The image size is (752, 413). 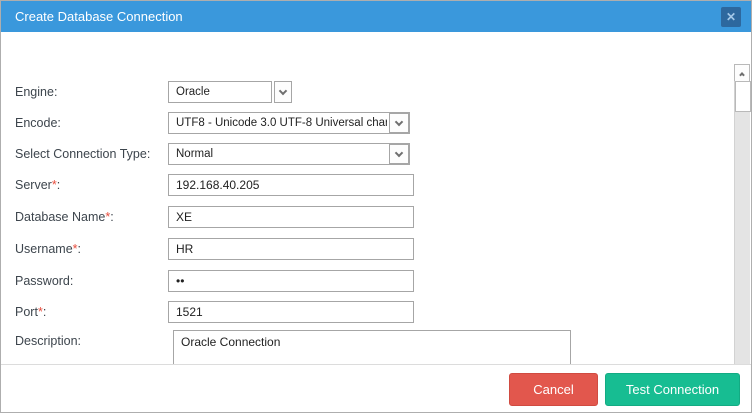 I want to click on engine-dropdown-button, so click(x=283, y=92).